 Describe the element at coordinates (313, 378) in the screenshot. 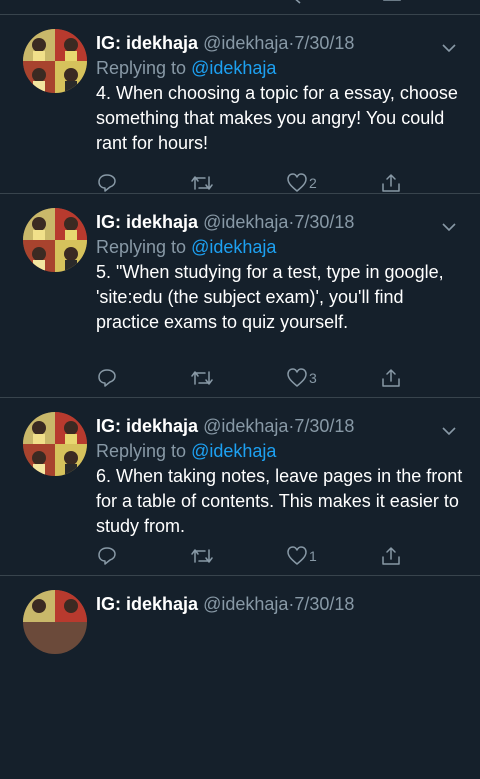

I see `like-count: 3` at that location.